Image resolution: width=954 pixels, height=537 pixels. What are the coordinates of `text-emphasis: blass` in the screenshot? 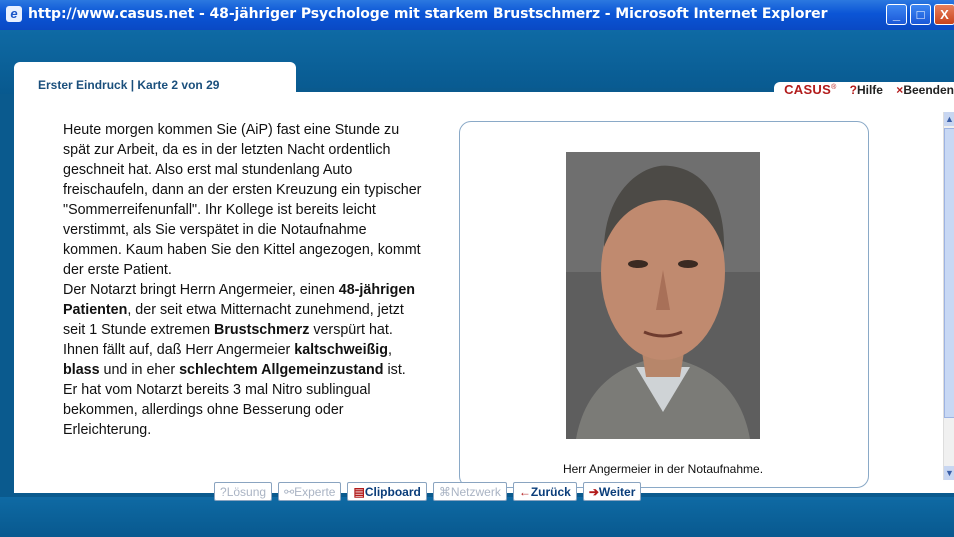 It's located at (81, 370).